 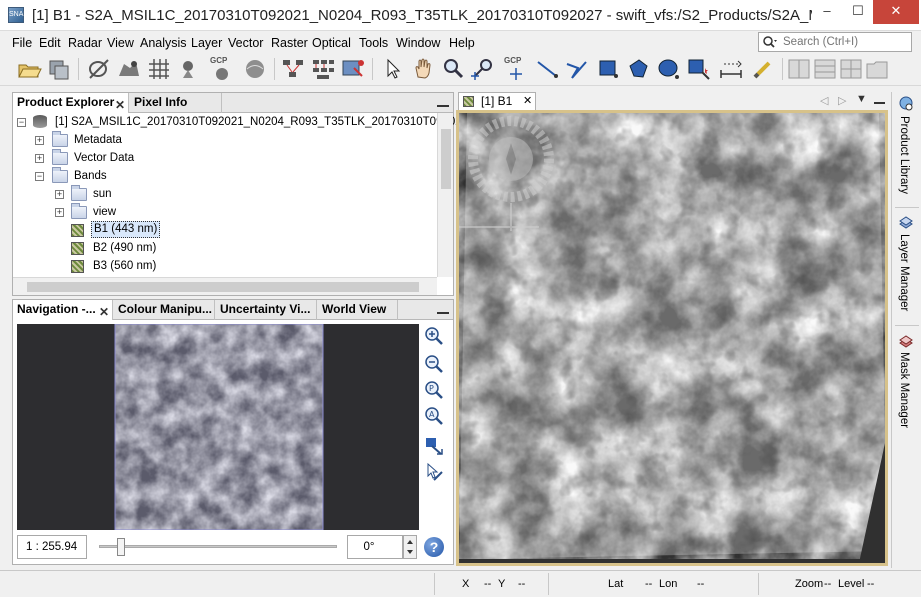 What do you see at coordinates (163, 43) in the screenshot?
I see `menu-analysis: Analysis` at bounding box center [163, 43].